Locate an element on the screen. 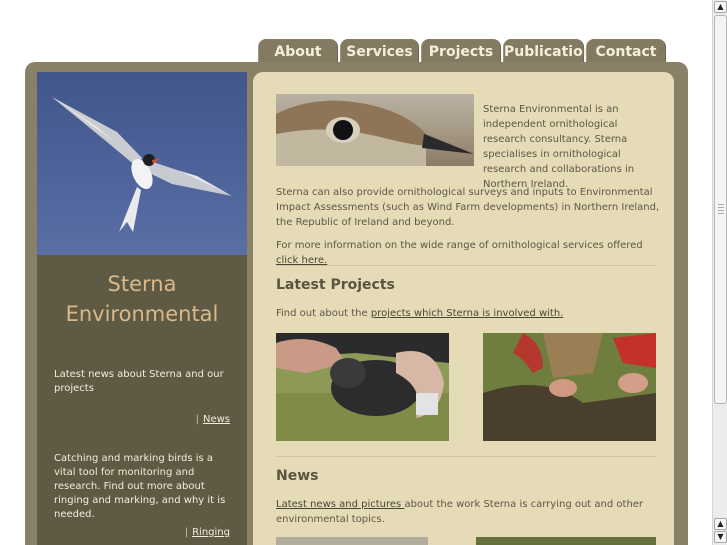 The width and height of the screenshot is (727, 545). brand-line-2: Environmental is located at coordinates (142, 314).